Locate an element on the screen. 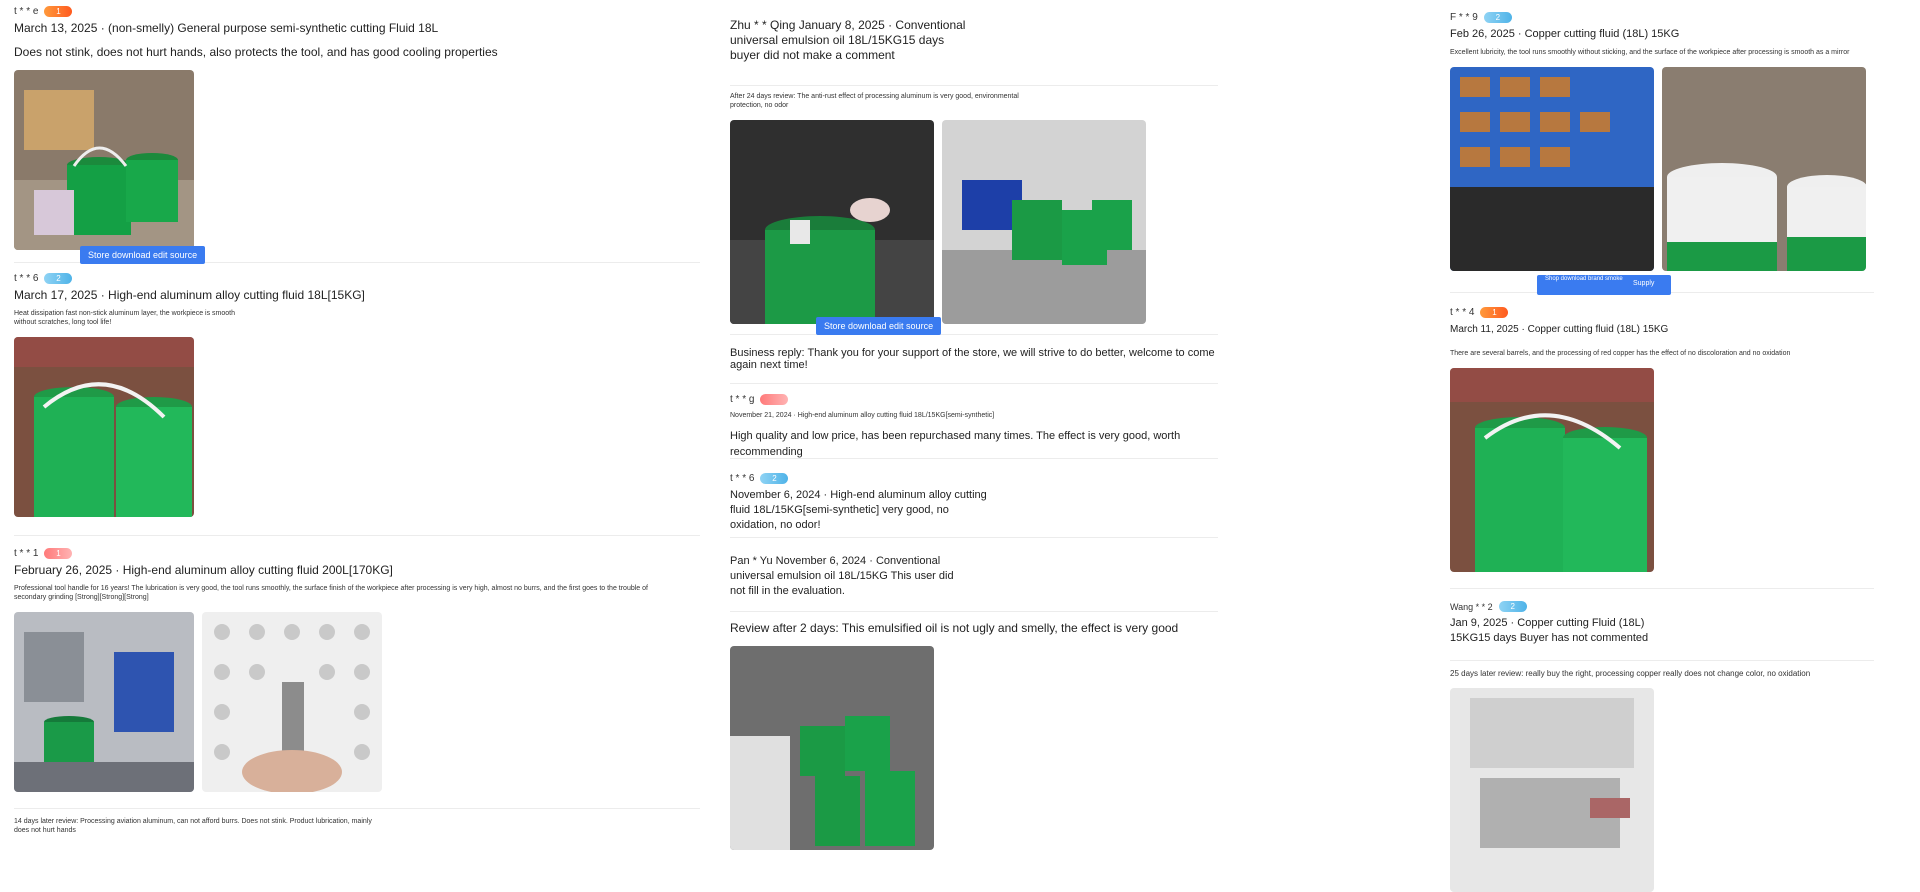 The image size is (1920, 892). drums-photo-icon is located at coordinates (1764, 169).